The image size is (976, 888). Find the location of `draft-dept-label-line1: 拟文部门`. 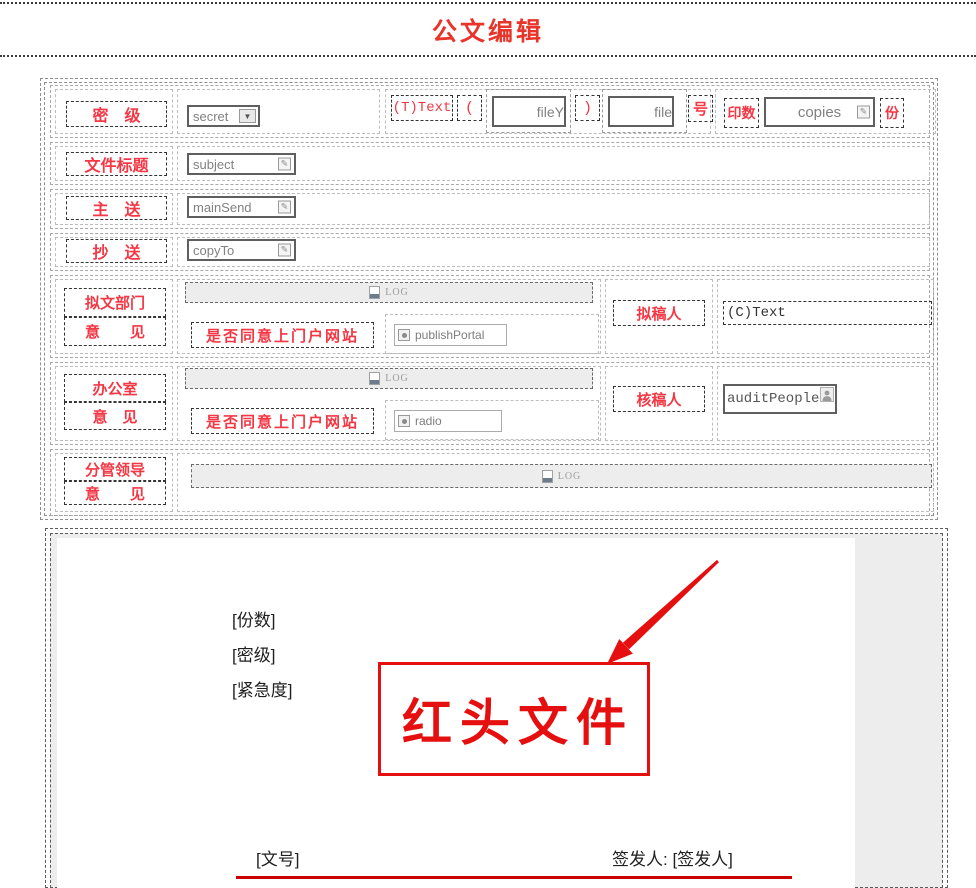

draft-dept-label-line1: 拟文部门 is located at coordinates (115, 302).